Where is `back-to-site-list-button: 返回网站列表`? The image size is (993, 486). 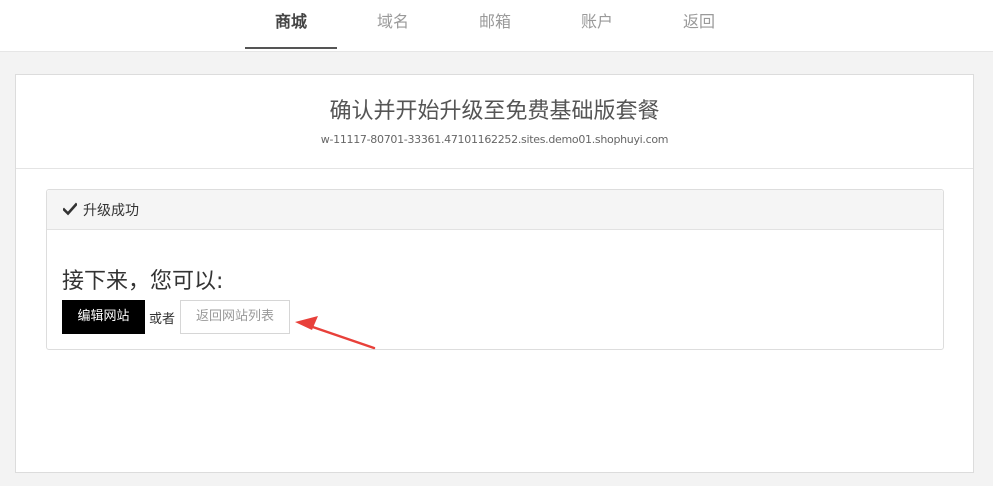 back-to-site-list-button: 返回网站列表 is located at coordinates (235, 317).